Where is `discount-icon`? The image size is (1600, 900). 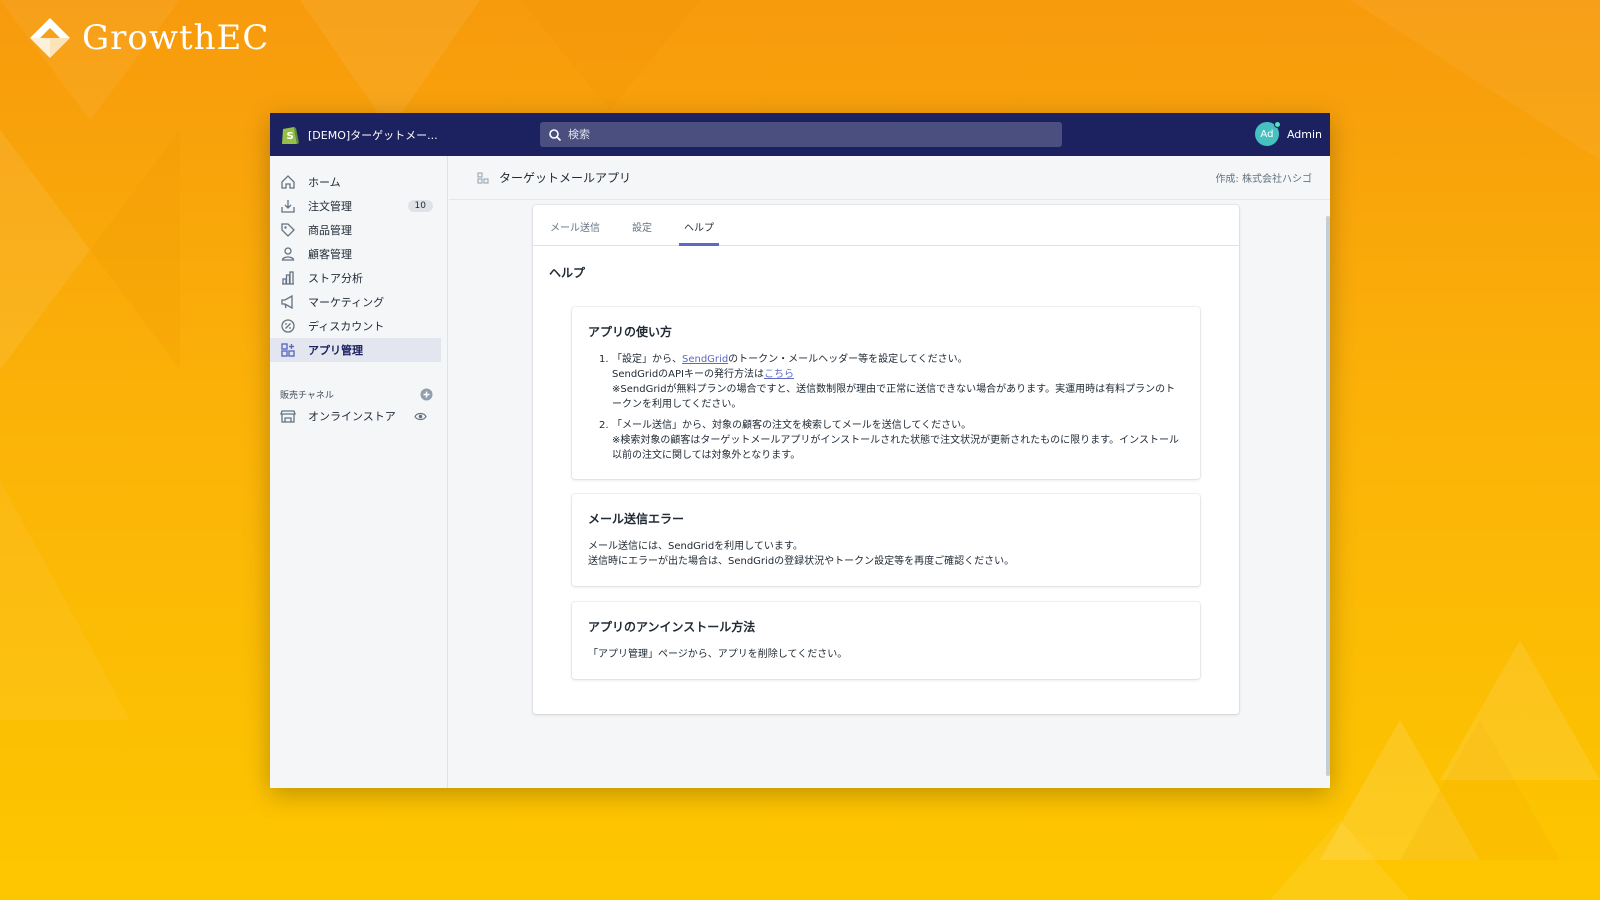 discount-icon is located at coordinates (288, 326).